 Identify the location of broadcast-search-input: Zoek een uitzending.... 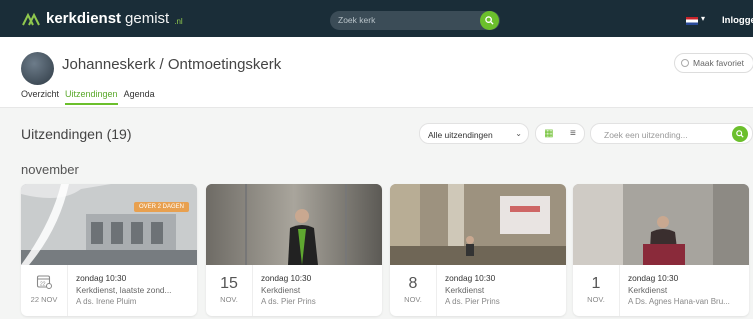
(671, 133).